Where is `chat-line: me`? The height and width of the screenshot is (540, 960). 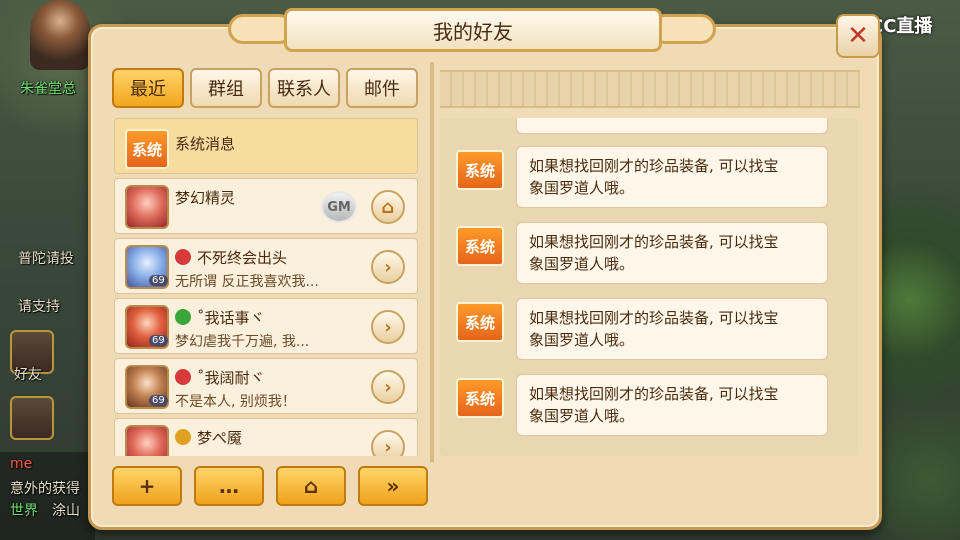 chat-line: me is located at coordinates (21, 464).